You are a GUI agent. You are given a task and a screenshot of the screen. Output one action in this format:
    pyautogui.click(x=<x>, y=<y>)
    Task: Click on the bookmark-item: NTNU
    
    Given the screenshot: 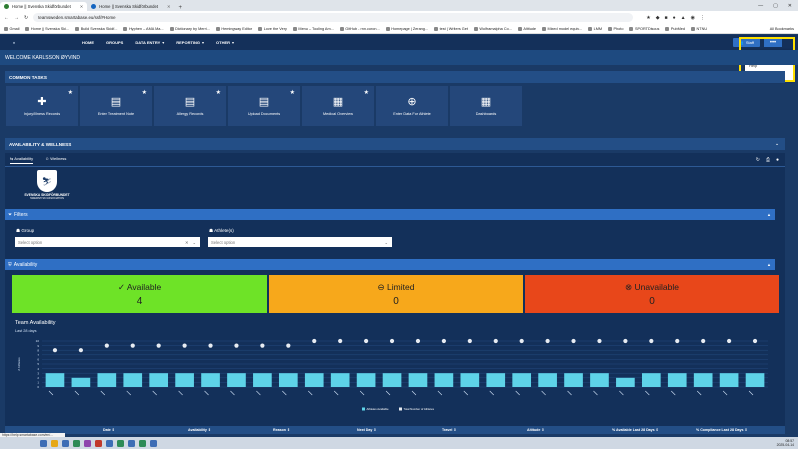 What is the action you would take?
    pyautogui.click(x=699, y=28)
    